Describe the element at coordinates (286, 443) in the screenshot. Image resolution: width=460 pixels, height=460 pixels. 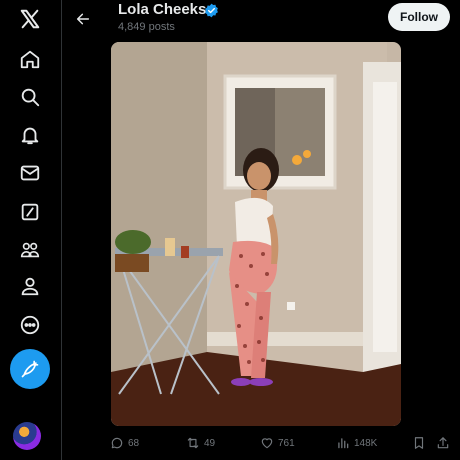
I see `like-count: 761` at that location.